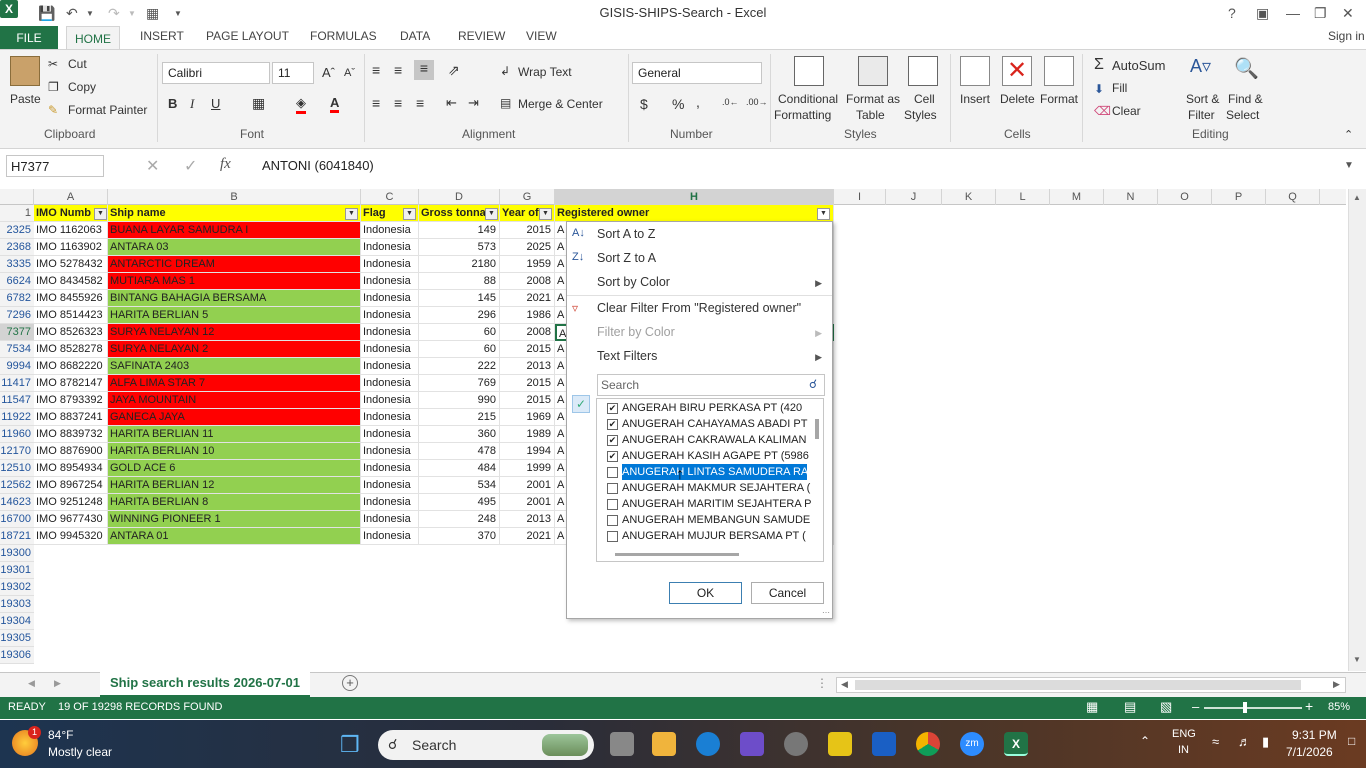  Describe the element at coordinates (17, 230) in the screenshot. I see `row-header: 2325` at that location.